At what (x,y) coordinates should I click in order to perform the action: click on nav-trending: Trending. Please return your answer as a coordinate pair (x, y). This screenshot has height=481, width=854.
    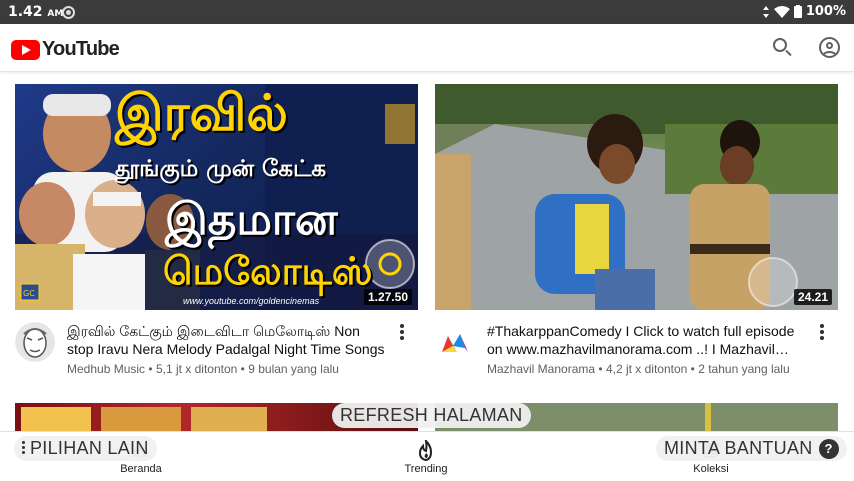
    Looking at the image, I should click on (426, 456).